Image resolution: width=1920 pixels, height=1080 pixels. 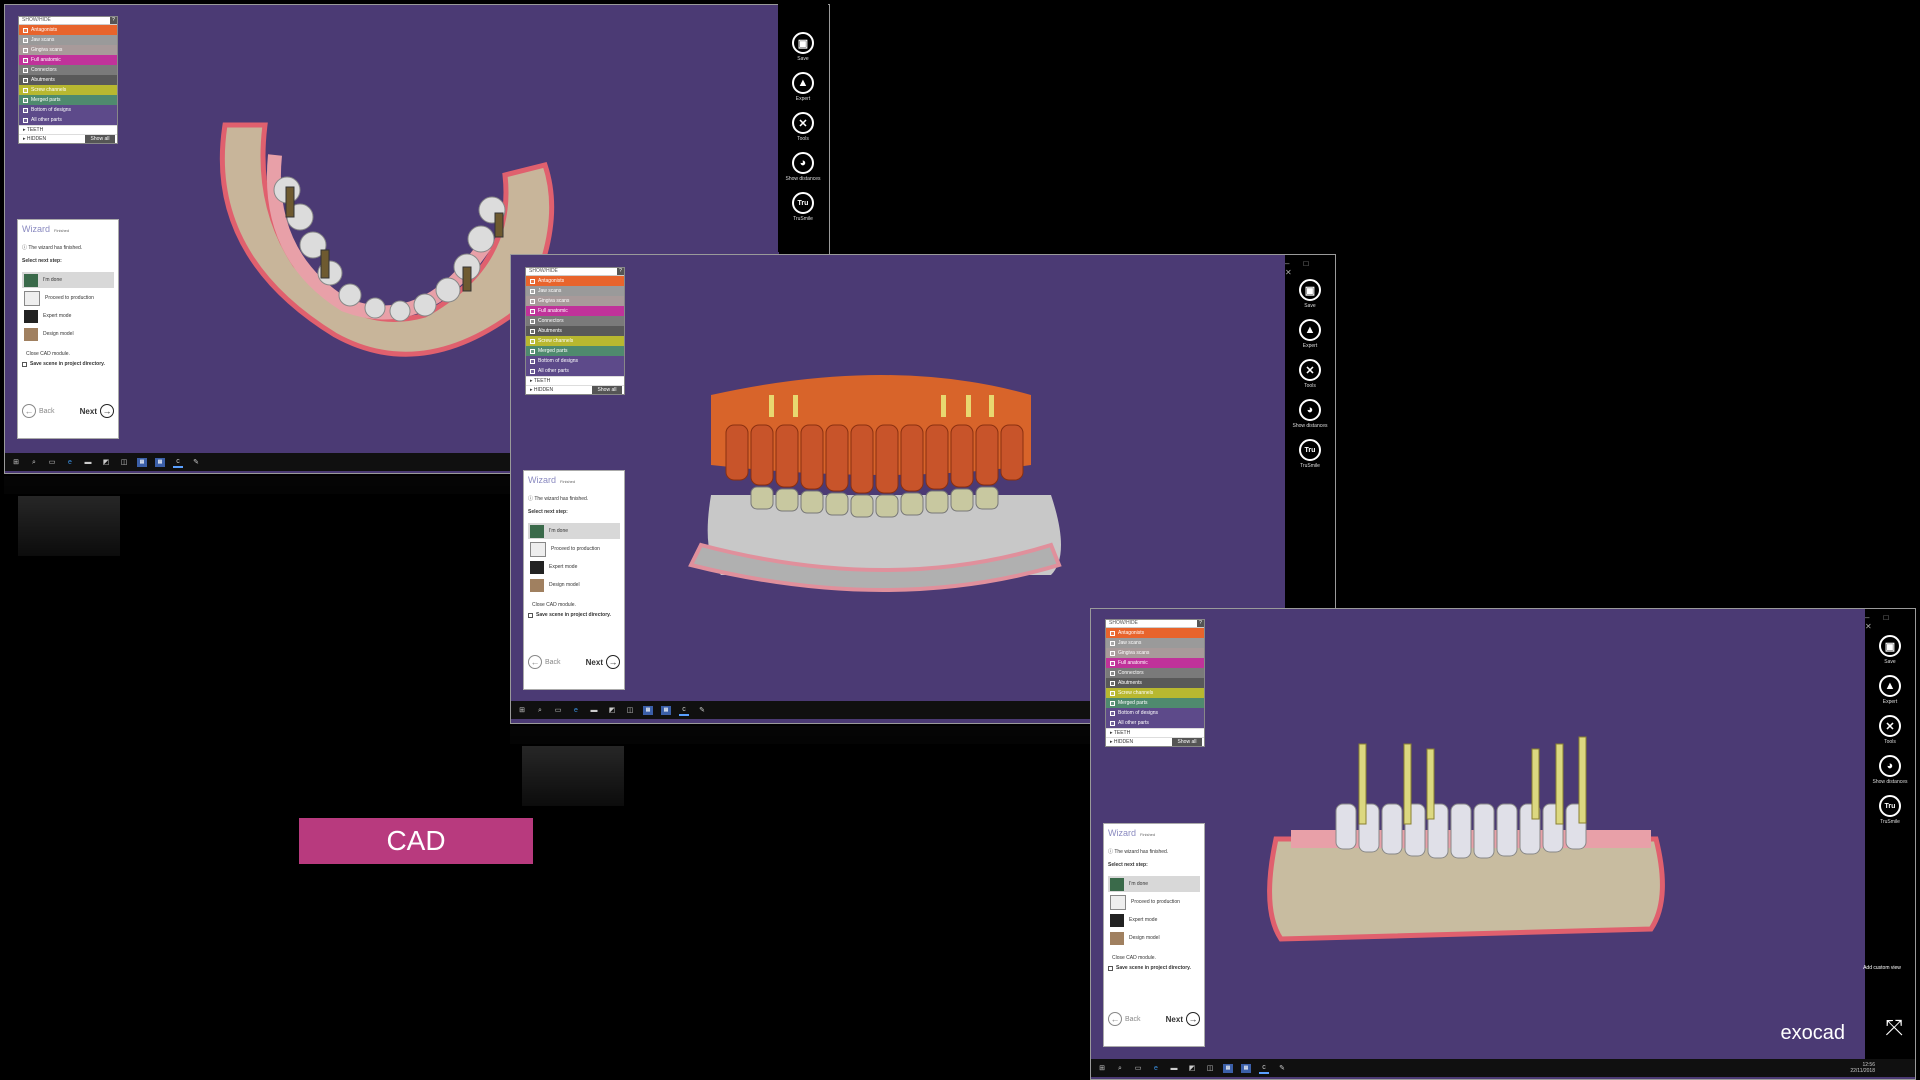 What do you see at coordinates (97, 411) in the screenshot?
I see `next-button: Next →` at bounding box center [97, 411].